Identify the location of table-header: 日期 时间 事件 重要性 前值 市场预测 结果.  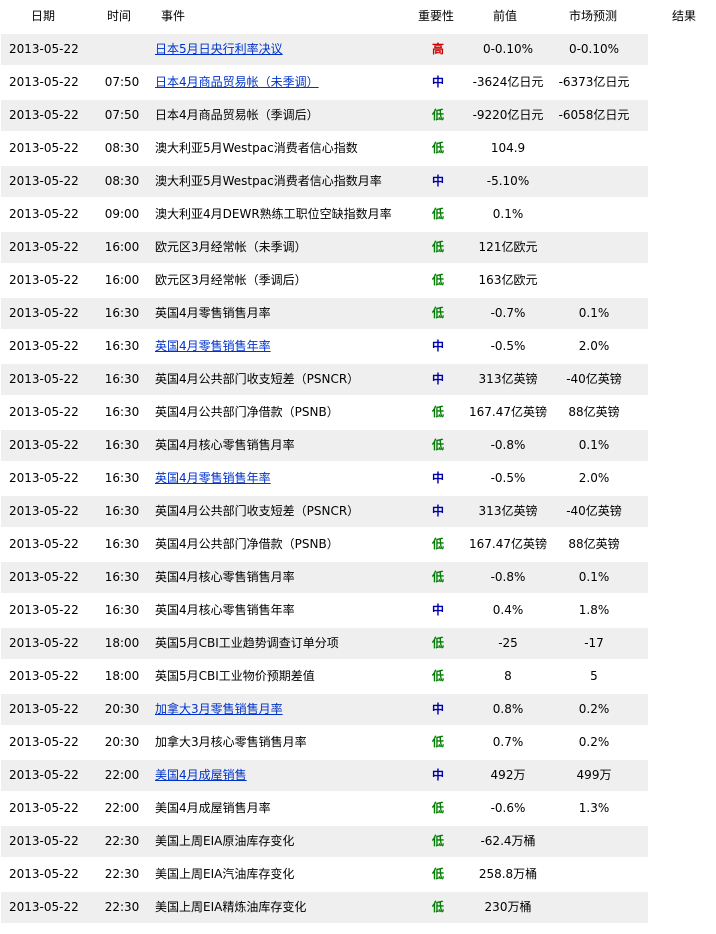
(358, 16).